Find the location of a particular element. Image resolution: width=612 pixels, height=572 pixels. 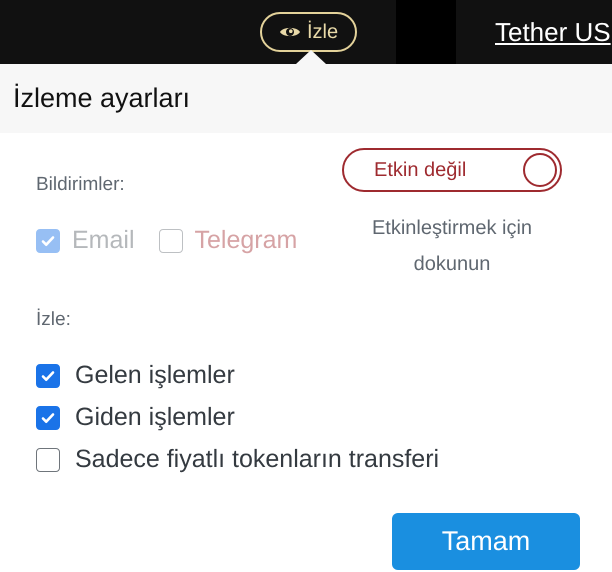

token-link: Tether US is located at coordinates (553, 32).